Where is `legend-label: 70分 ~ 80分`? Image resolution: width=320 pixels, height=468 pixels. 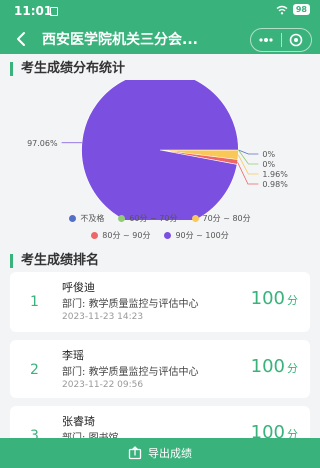
legend-label: 70分 ~ 80分 is located at coordinates (226, 218).